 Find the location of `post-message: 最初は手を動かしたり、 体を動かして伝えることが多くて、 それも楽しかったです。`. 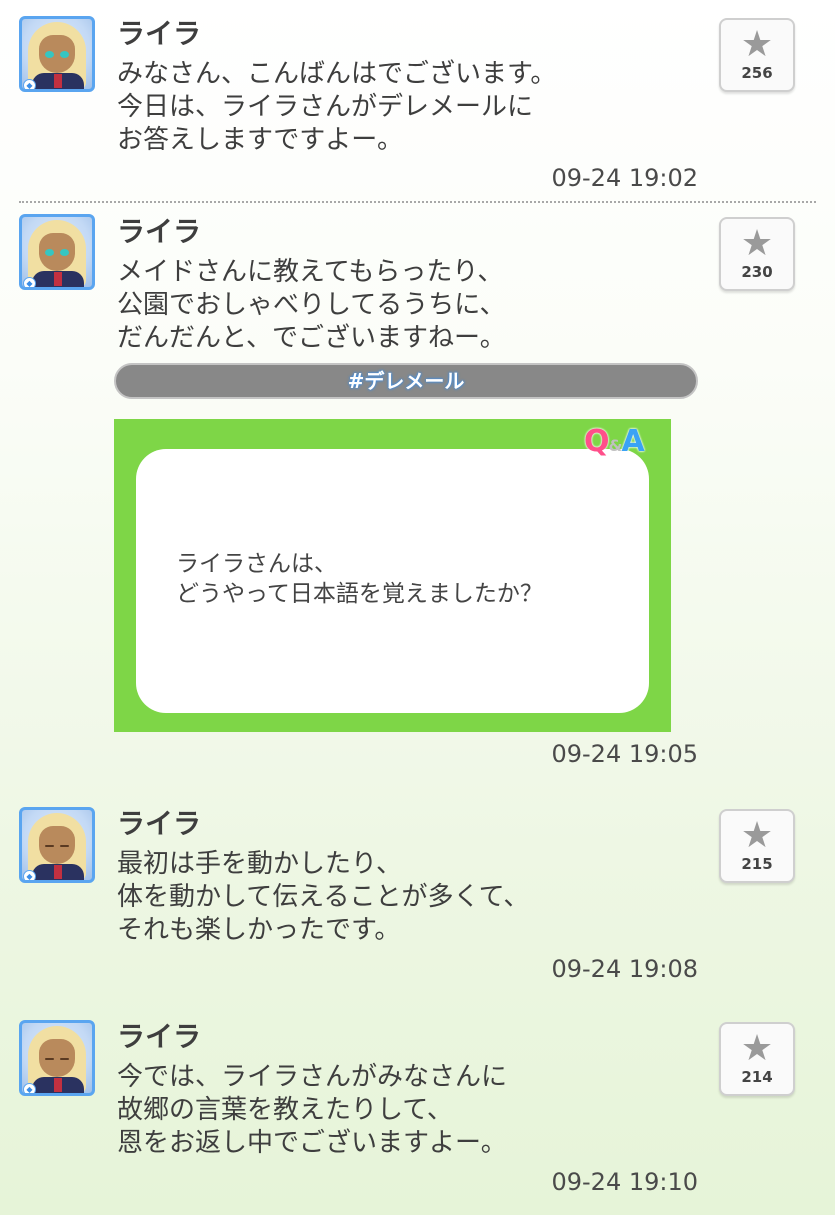

post-message: 最初は手を動かしたり、 体を動かして伝えることが多くて、 それも楽しかったです。 is located at coordinates (323, 897).